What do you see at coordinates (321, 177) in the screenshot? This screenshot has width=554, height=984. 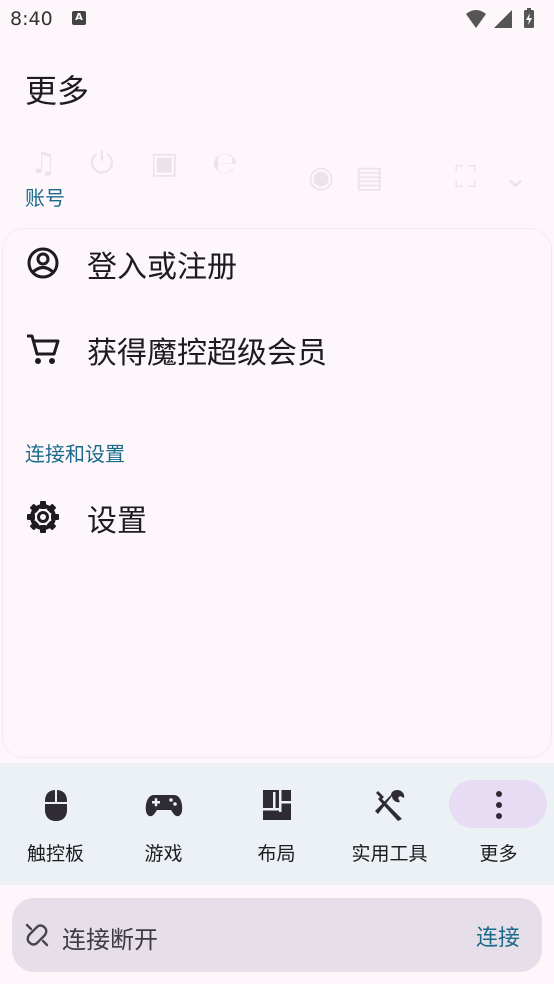 I see `camera-icon: ◉` at bounding box center [321, 177].